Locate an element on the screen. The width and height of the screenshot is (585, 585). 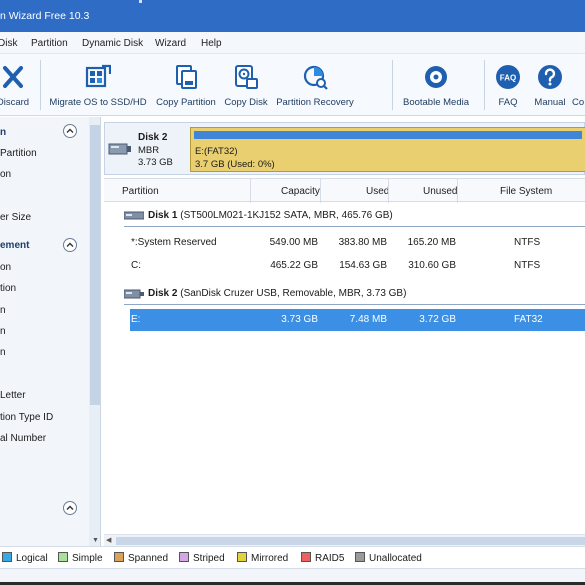
partition-recovery-label: Partition Recovery is located at coordinates (315, 102).